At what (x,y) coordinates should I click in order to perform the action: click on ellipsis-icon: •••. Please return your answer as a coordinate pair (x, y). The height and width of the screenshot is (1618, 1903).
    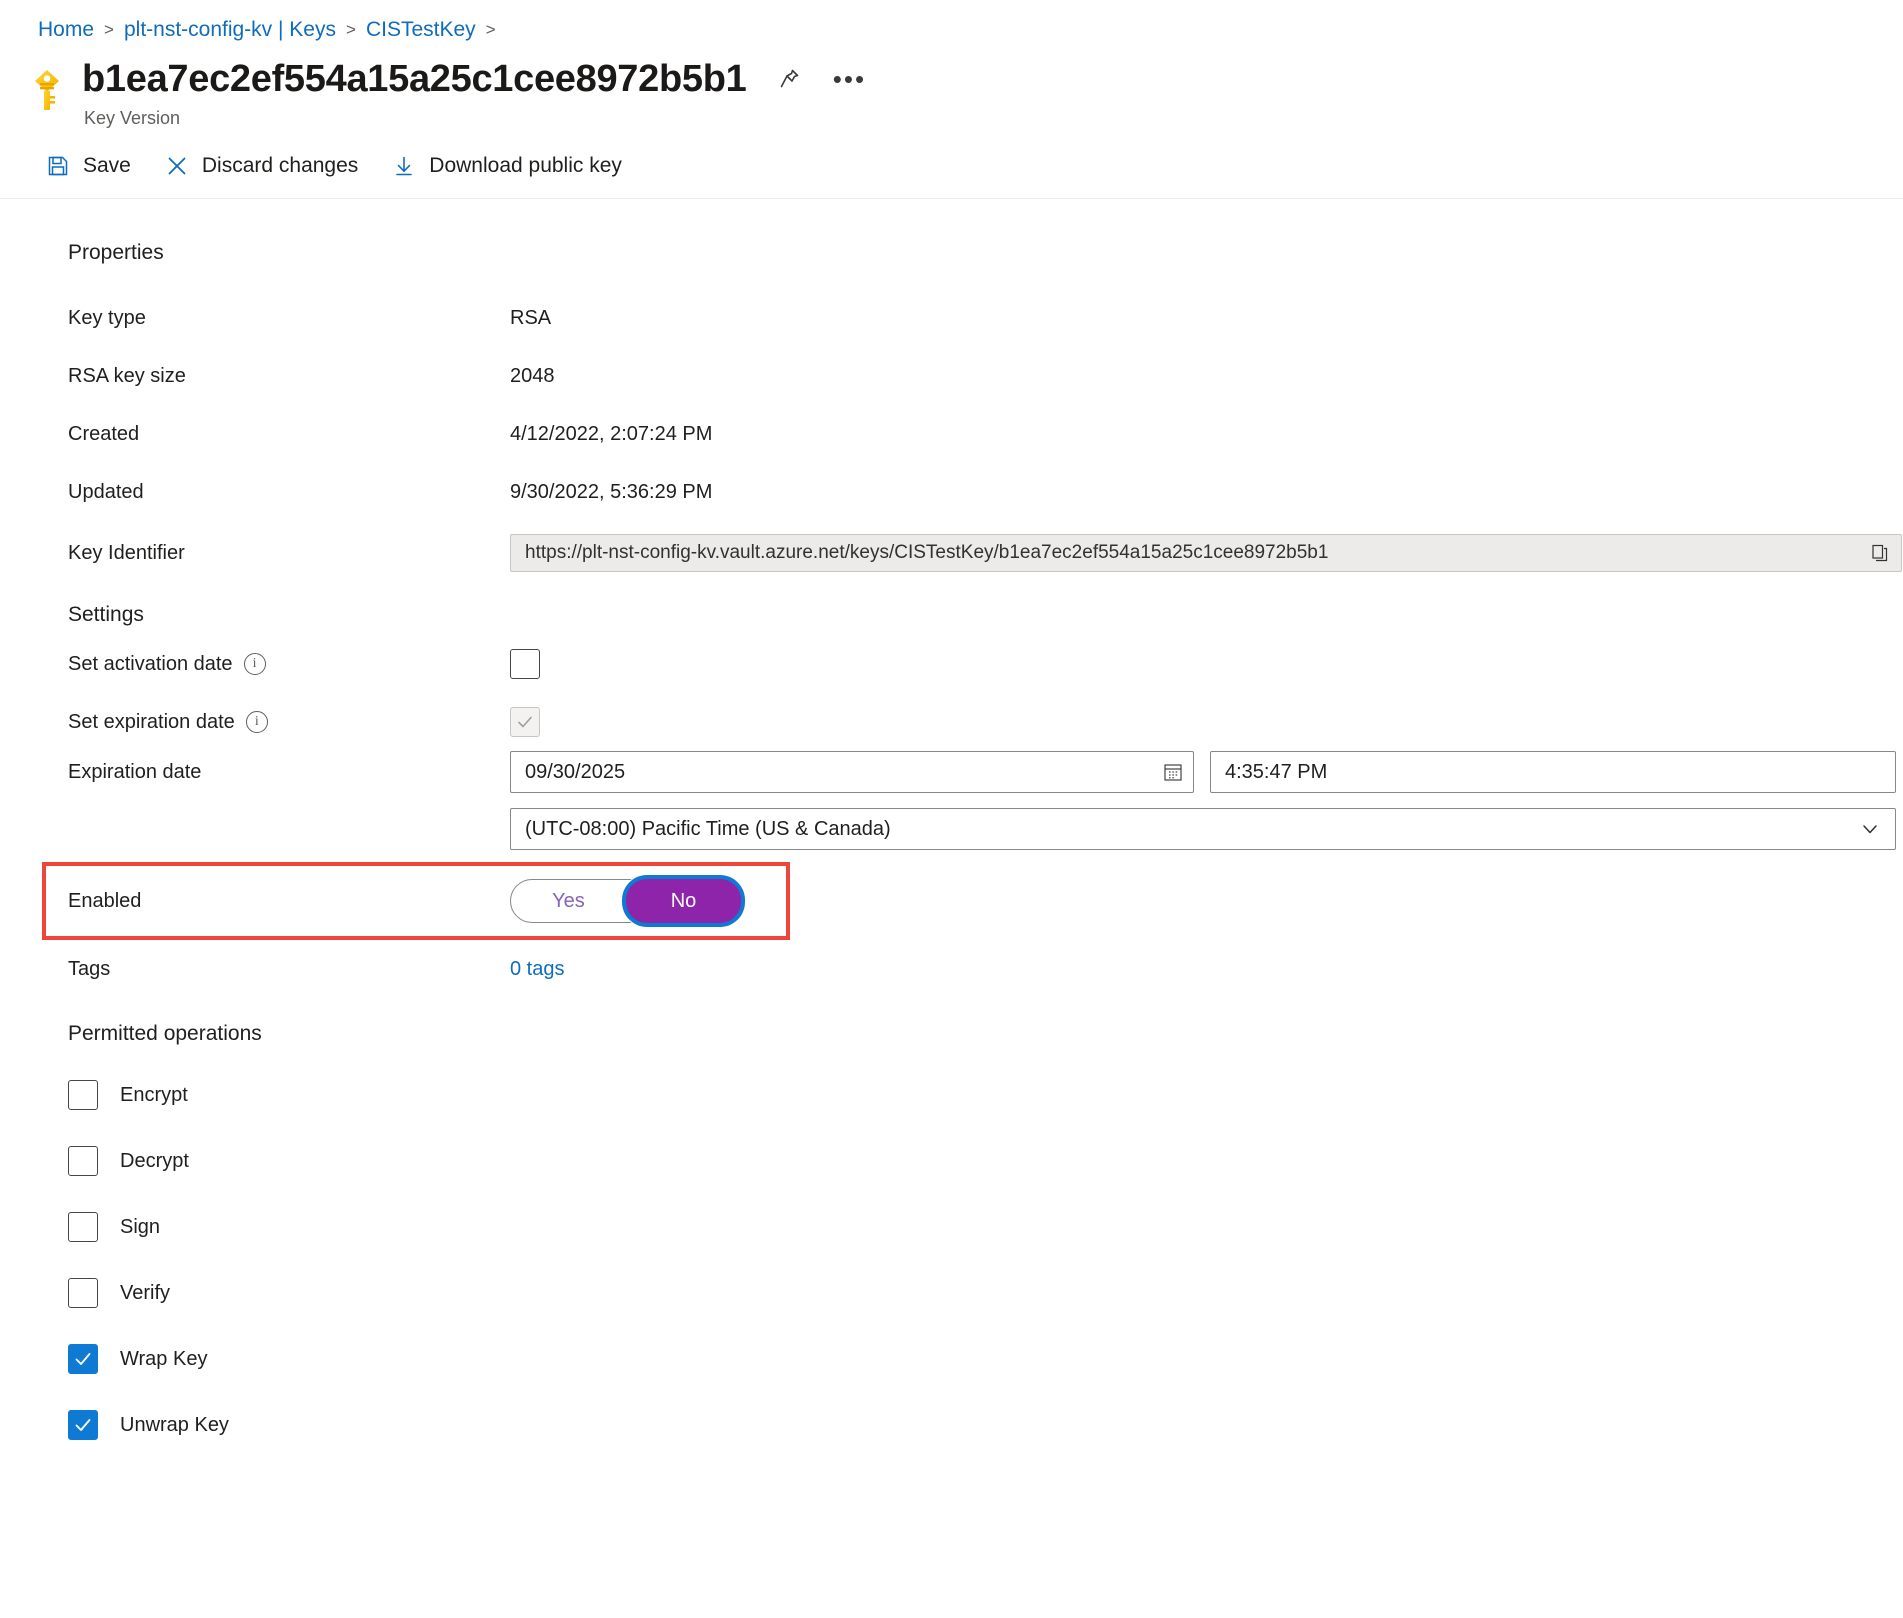
    Looking at the image, I should click on (849, 79).